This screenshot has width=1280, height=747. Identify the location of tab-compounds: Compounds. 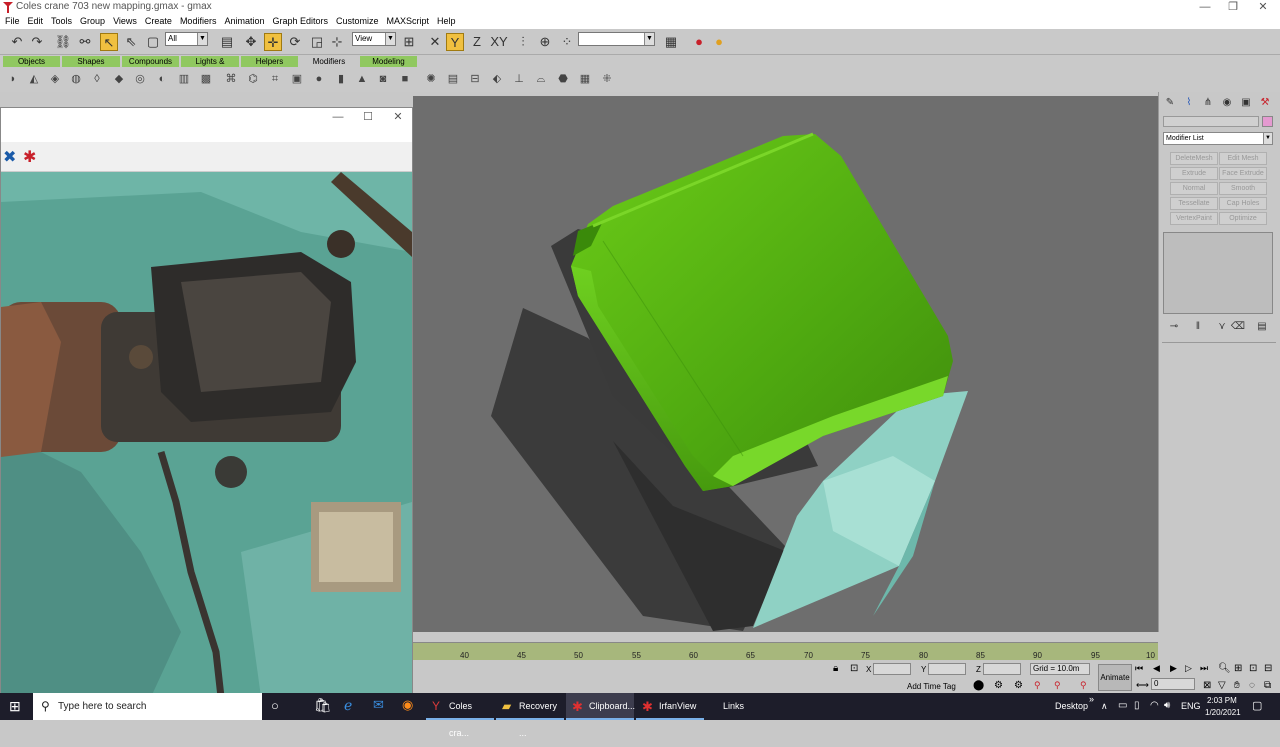
(150, 61).